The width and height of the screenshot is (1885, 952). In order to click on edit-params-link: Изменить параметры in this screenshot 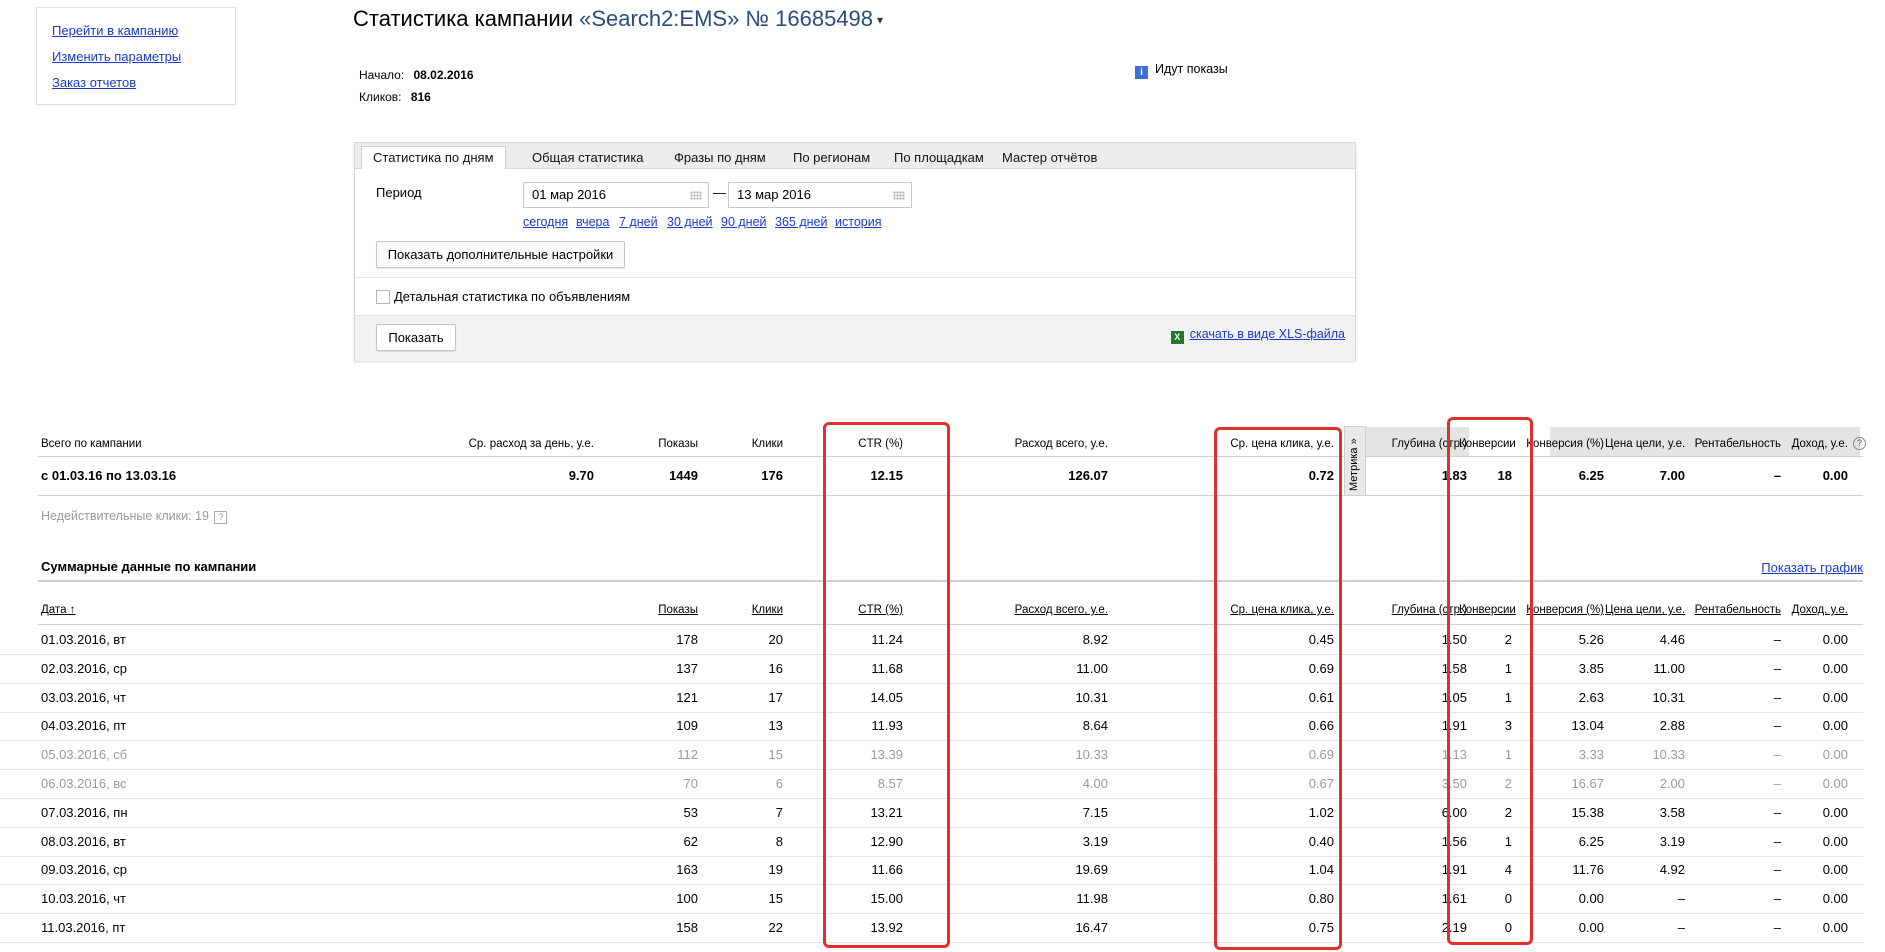, I will do `click(116, 56)`.